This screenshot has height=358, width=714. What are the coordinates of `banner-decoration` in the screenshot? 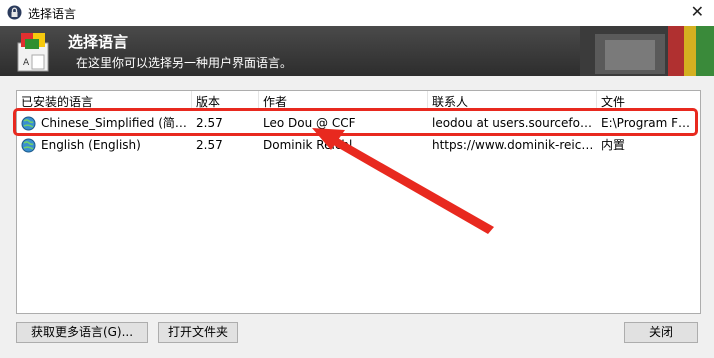 It's located at (647, 51).